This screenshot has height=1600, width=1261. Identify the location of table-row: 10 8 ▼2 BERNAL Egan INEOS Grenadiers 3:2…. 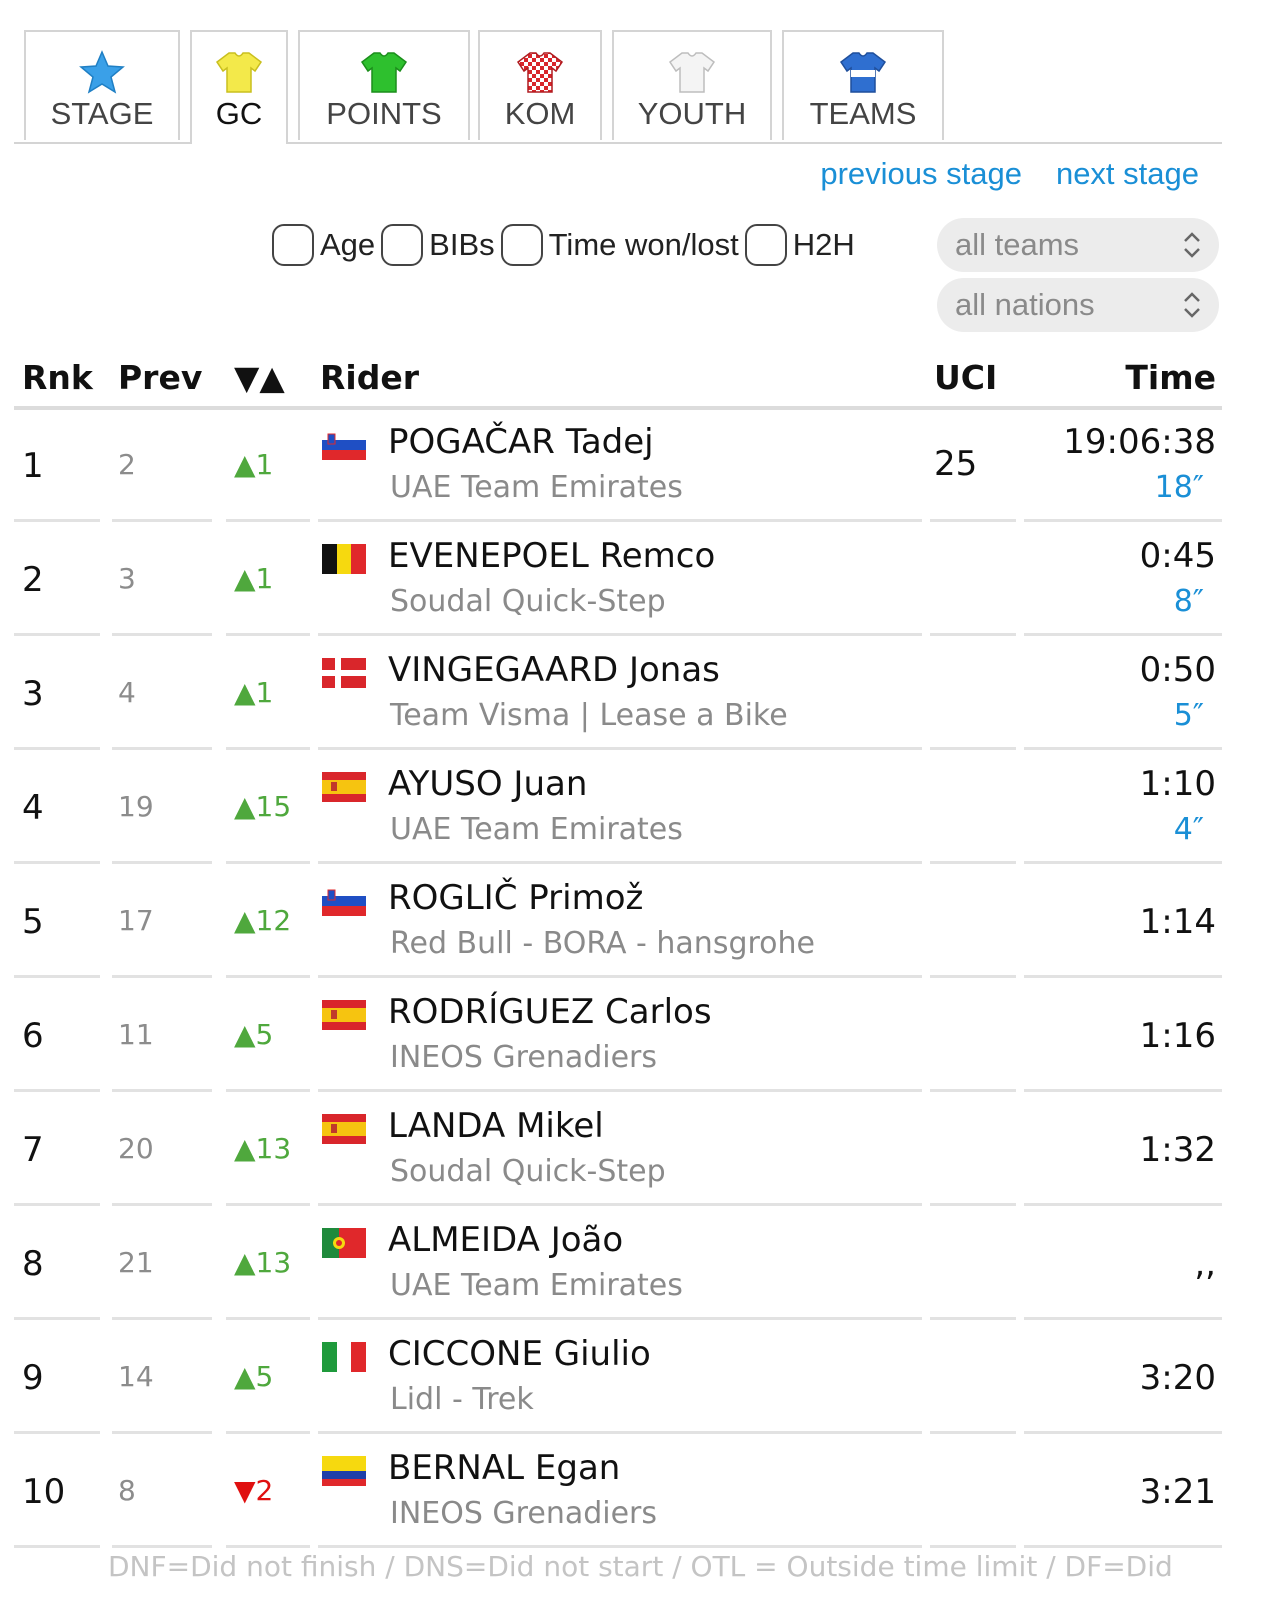
(618, 1491).